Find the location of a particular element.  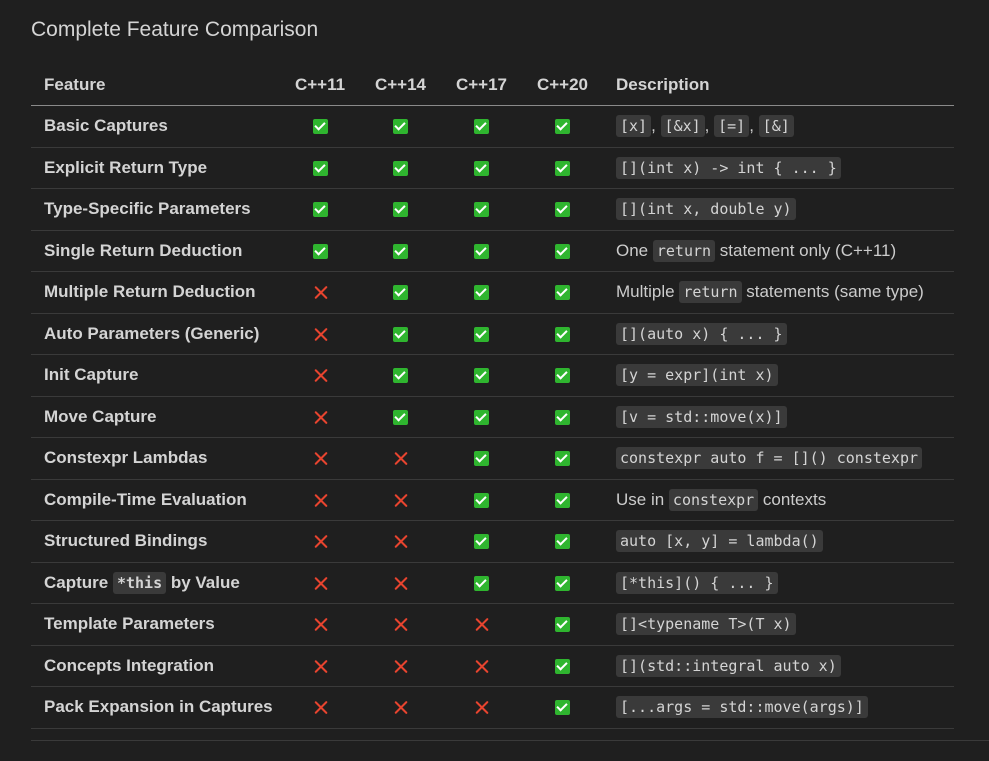

feature-cell: Compile-Time Evaluation is located at coordinates (155, 500).